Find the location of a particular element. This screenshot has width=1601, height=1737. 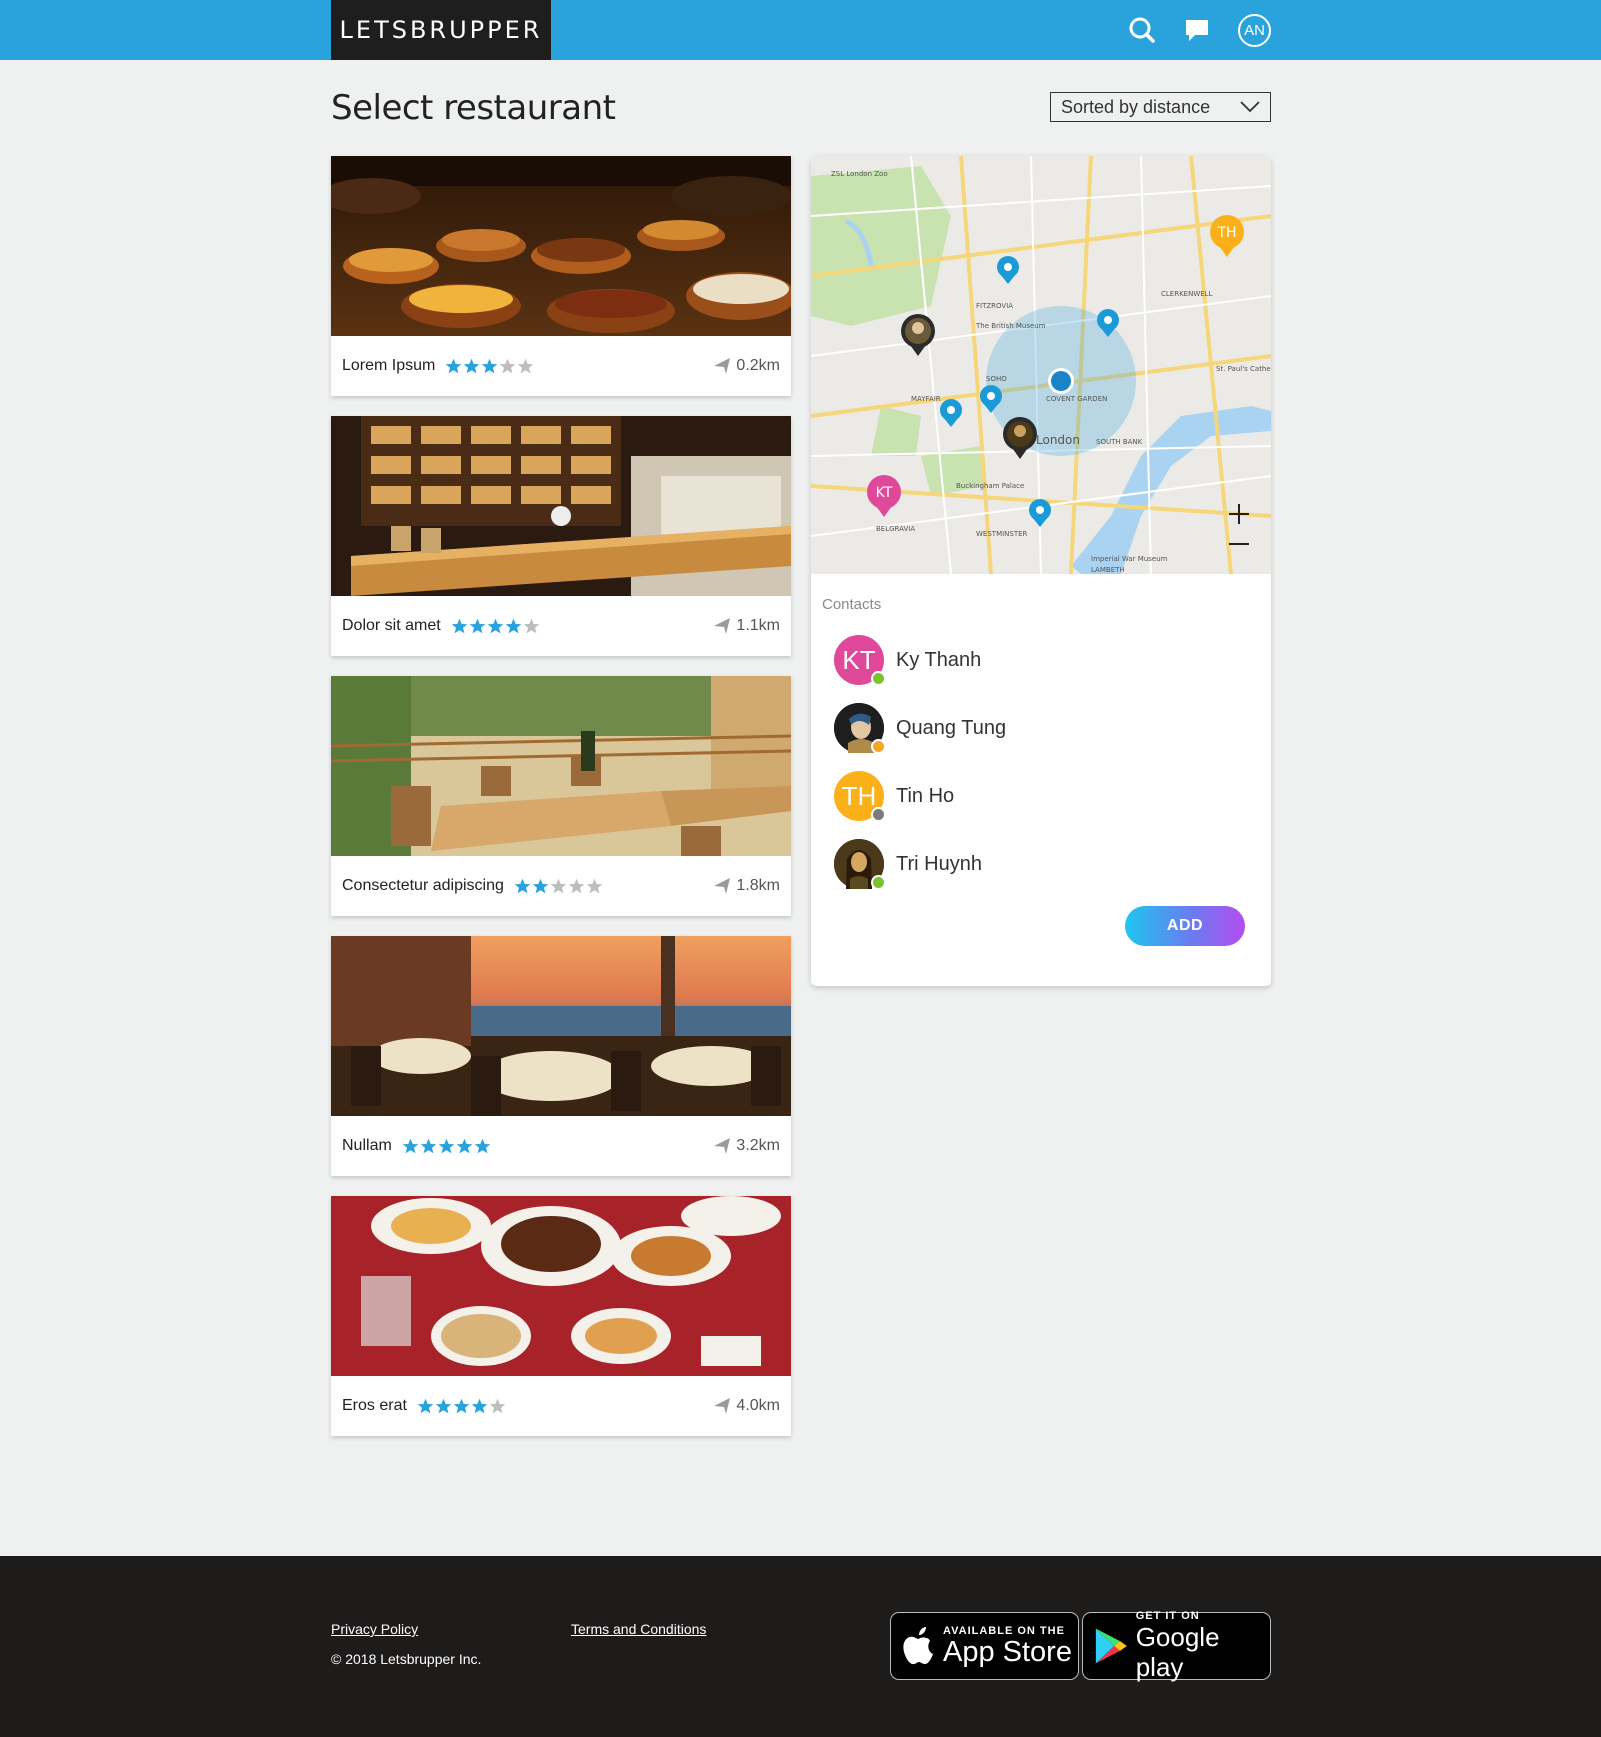

contact-name: Quang Tung is located at coordinates (951, 727).